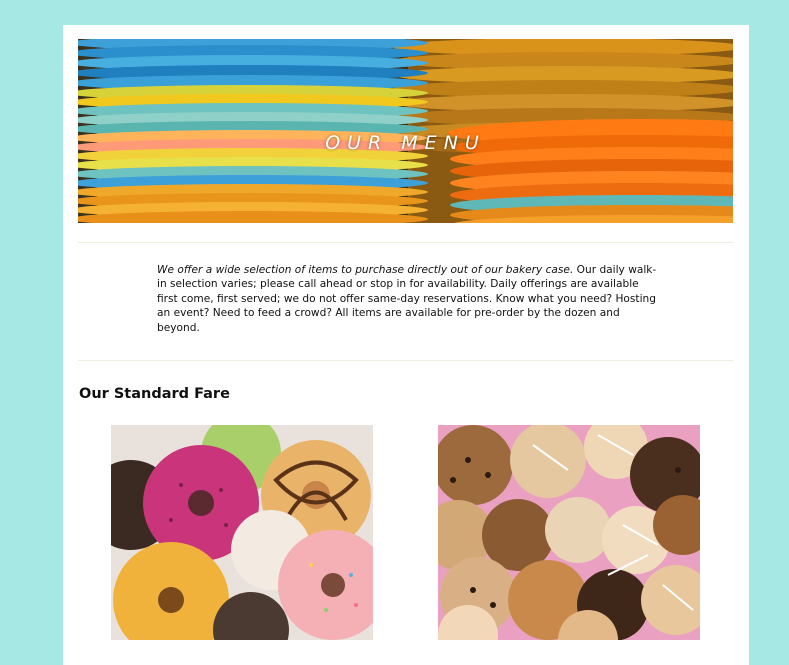 The image size is (789, 665). What do you see at coordinates (242, 532) in the screenshot?
I see `donuts-image` at bounding box center [242, 532].